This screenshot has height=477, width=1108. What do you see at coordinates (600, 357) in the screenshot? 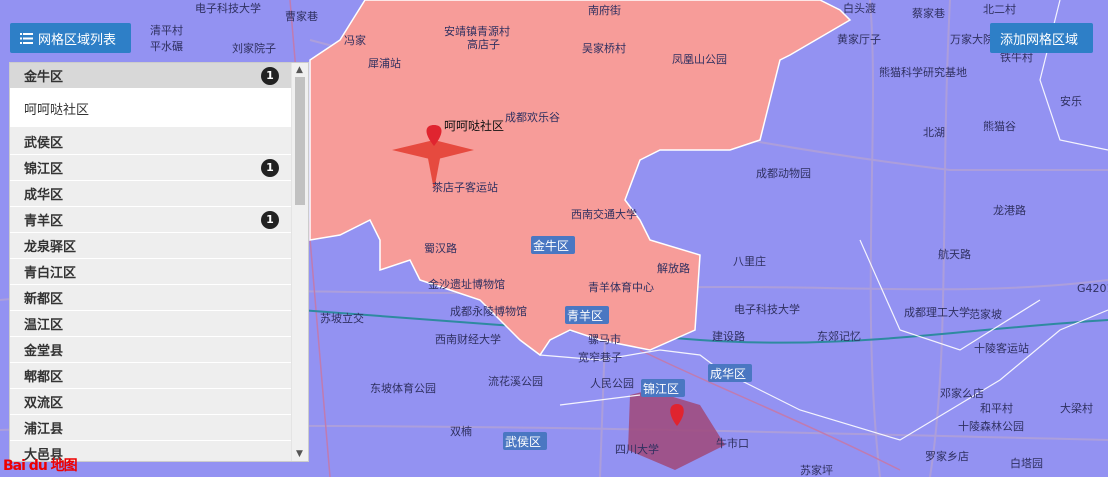
I see `svg-text: 宽窄巷子` at bounding box center [600, 357].